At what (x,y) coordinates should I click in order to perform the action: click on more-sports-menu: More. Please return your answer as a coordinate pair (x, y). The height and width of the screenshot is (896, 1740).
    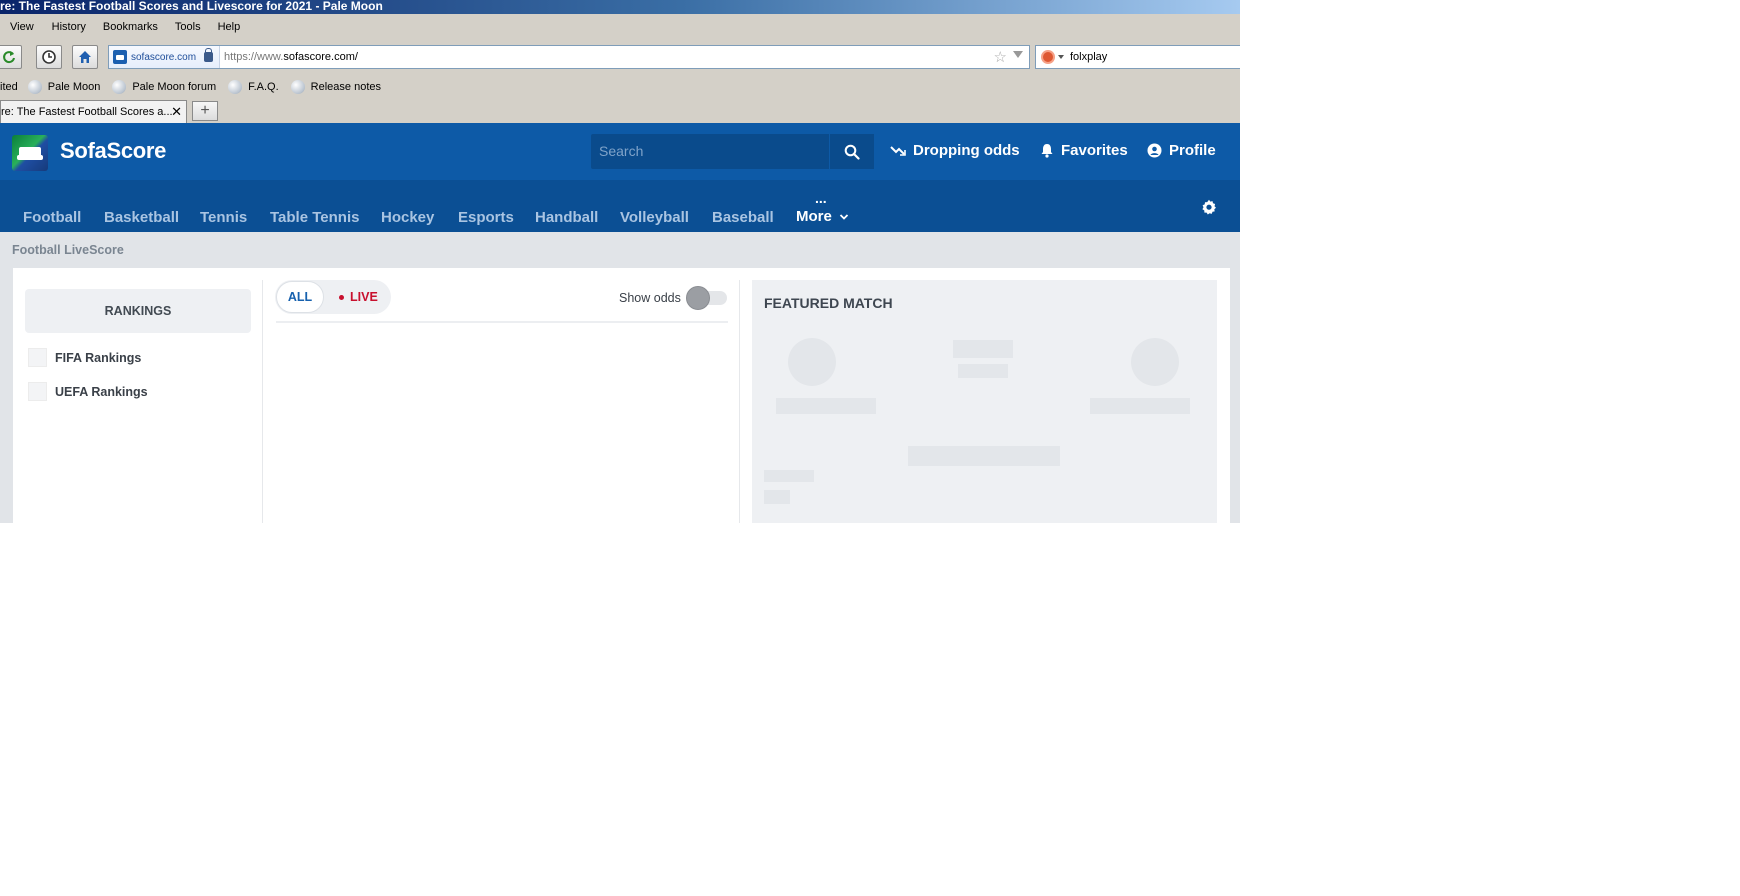
    Looking at the image, I should click on (822, 216).